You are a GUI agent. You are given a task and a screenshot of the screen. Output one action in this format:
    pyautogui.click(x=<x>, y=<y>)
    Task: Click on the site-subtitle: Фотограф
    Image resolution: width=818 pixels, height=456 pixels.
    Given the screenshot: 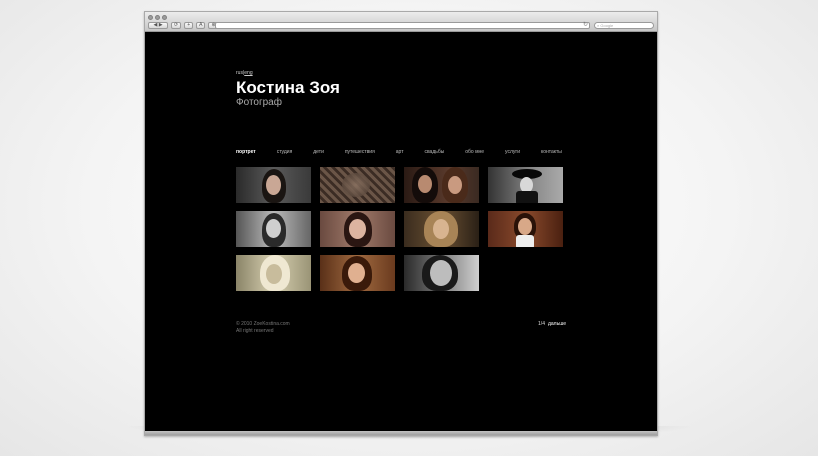 What is the action you would take?
    pyautogui.click(x=259, y=102)
    